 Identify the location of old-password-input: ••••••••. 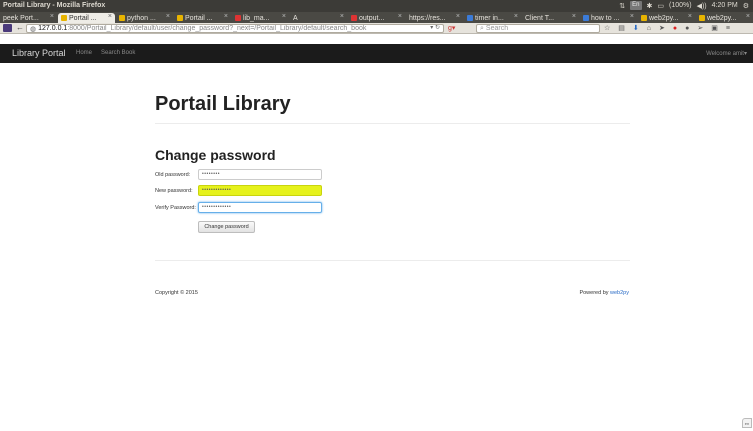
(260, 174).